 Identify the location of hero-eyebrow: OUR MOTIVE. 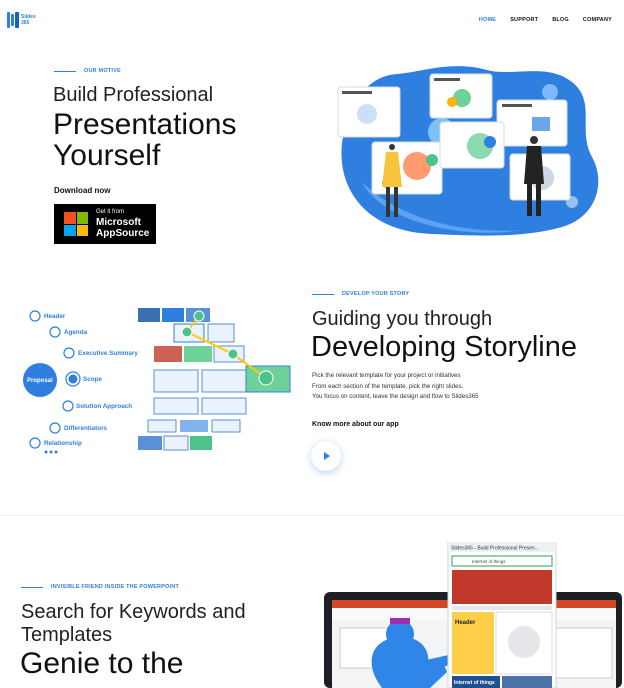
(87, 71).